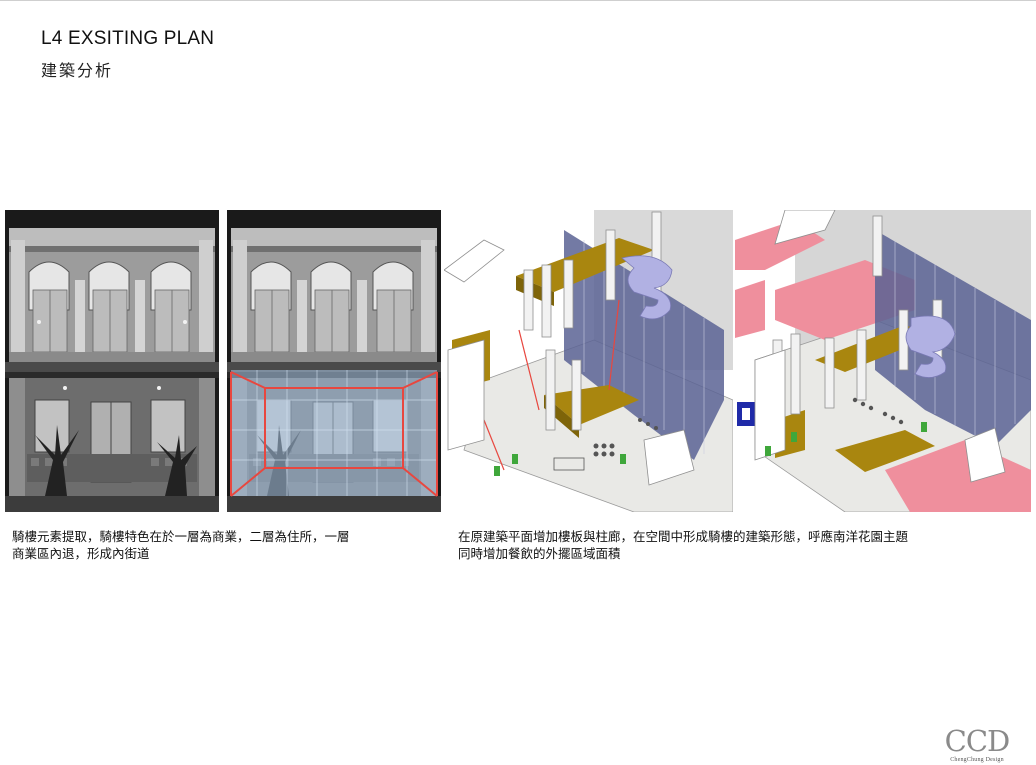 Image resolution: width=1036 pixels, height=765 pixels. What do you see at coordinates (112, 361) in the screenshot?
I see `facade-photo` at bounding box center [112, 361].